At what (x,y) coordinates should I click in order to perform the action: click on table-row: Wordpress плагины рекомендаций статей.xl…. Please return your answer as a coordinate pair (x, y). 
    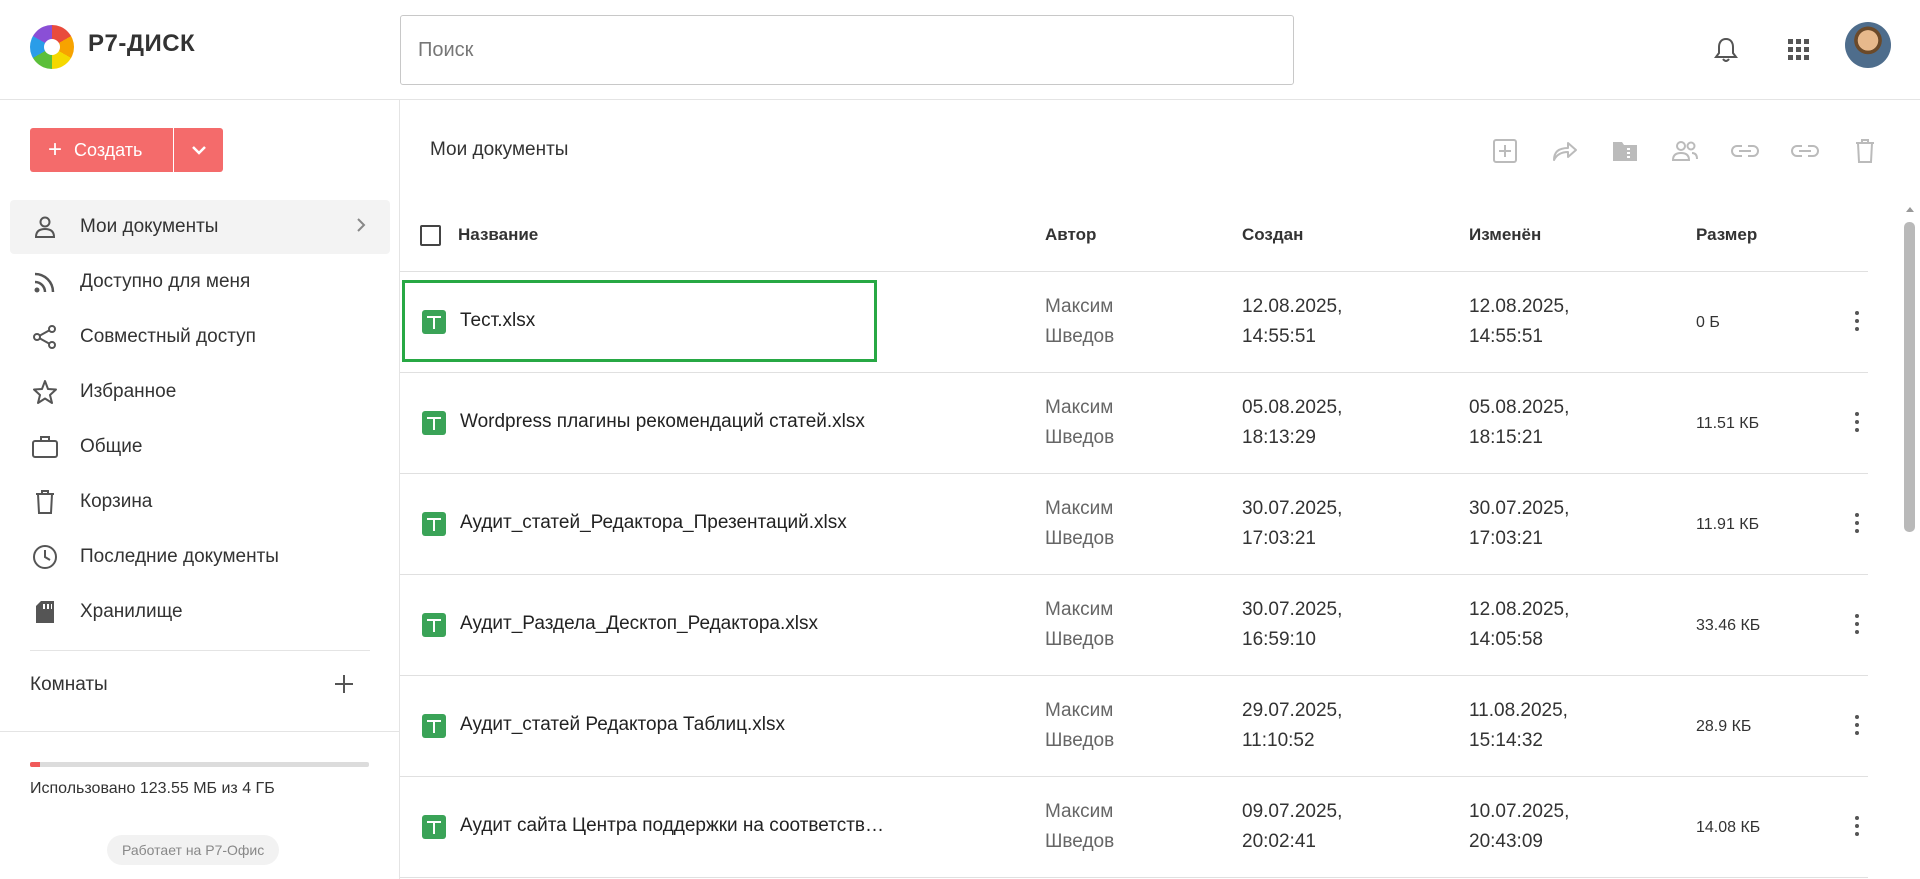
    Looking at the image, I should click on (1134, 423).